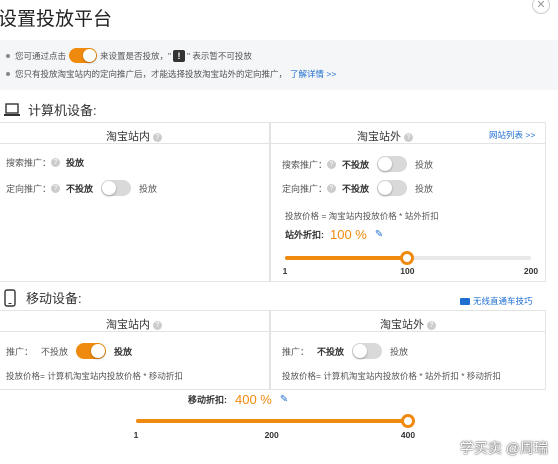 The height and width of the screenshot is (464, 558). What do you see at coordinates (503, 301) in the screenshot?
I see `tips-link-label: 无线直通车技巧` at bounding box center [503, 301].